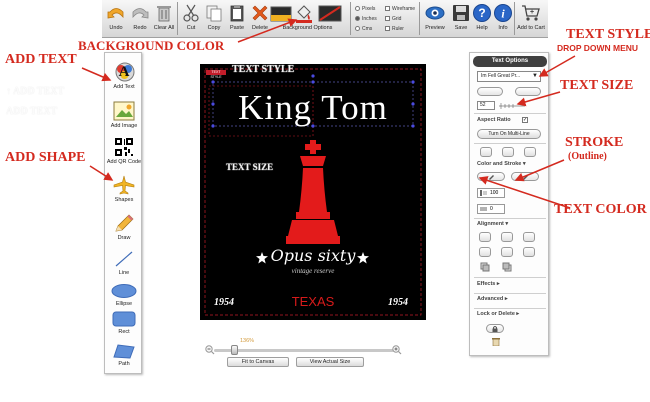  What do you see at coordinates (41, 59) in the screenshot?
I see `annotation-add-text: ADD TEXT` at bounding box center [41, 59].